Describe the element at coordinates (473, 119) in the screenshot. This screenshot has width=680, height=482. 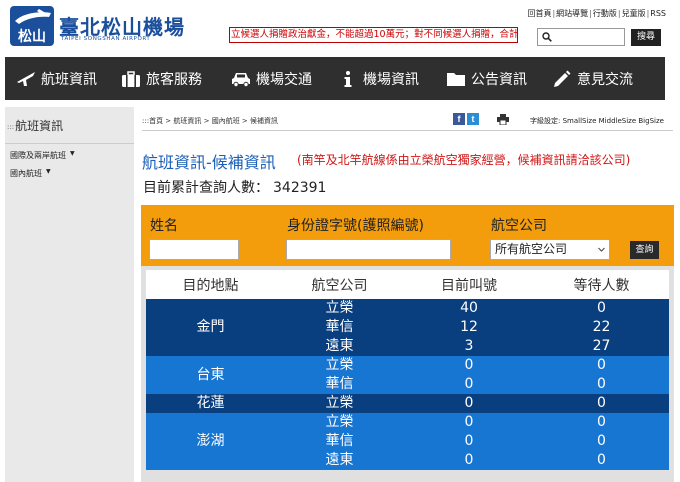
I see `twitter-icon: t` at that location.